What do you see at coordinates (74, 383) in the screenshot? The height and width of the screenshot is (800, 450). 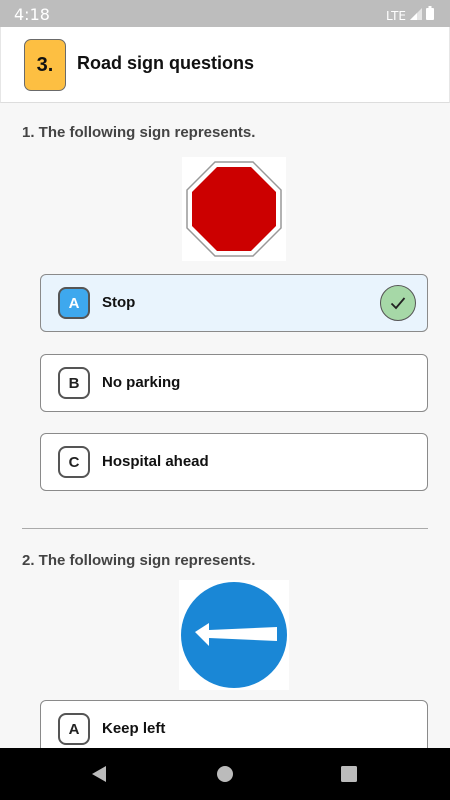 I see `option-letter: B` at bounding box center [74, 383].